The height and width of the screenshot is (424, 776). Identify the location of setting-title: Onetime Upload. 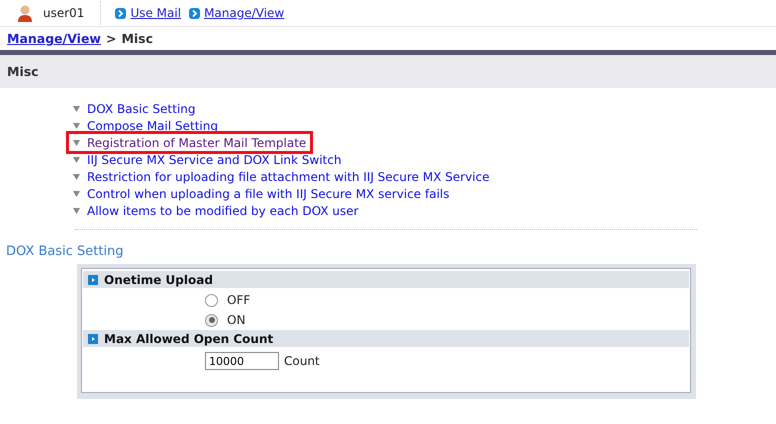
(158, 279).